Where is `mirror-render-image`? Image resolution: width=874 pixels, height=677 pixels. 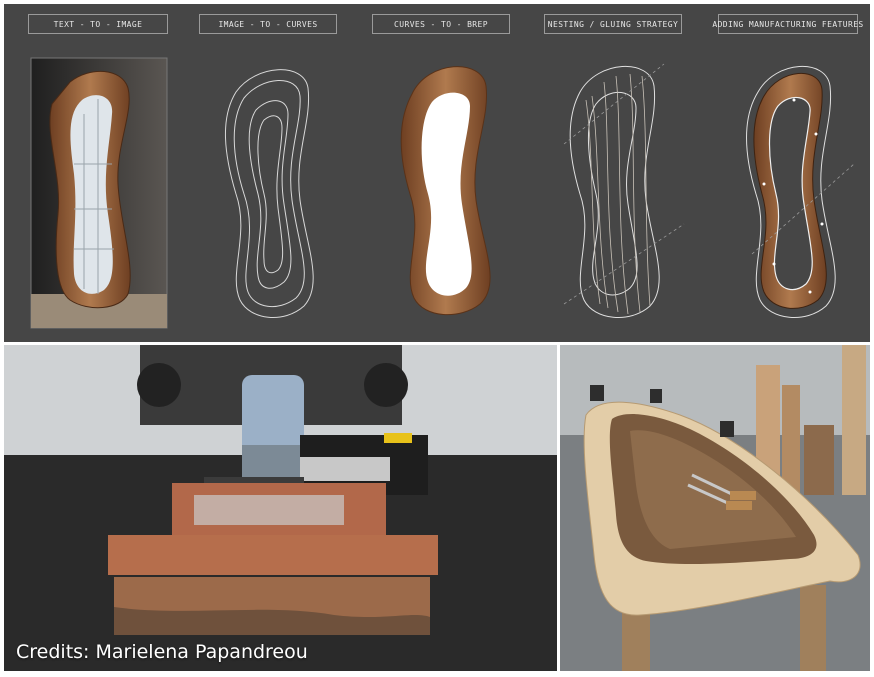
mirror-render-image is located at coordinates (99, 193).